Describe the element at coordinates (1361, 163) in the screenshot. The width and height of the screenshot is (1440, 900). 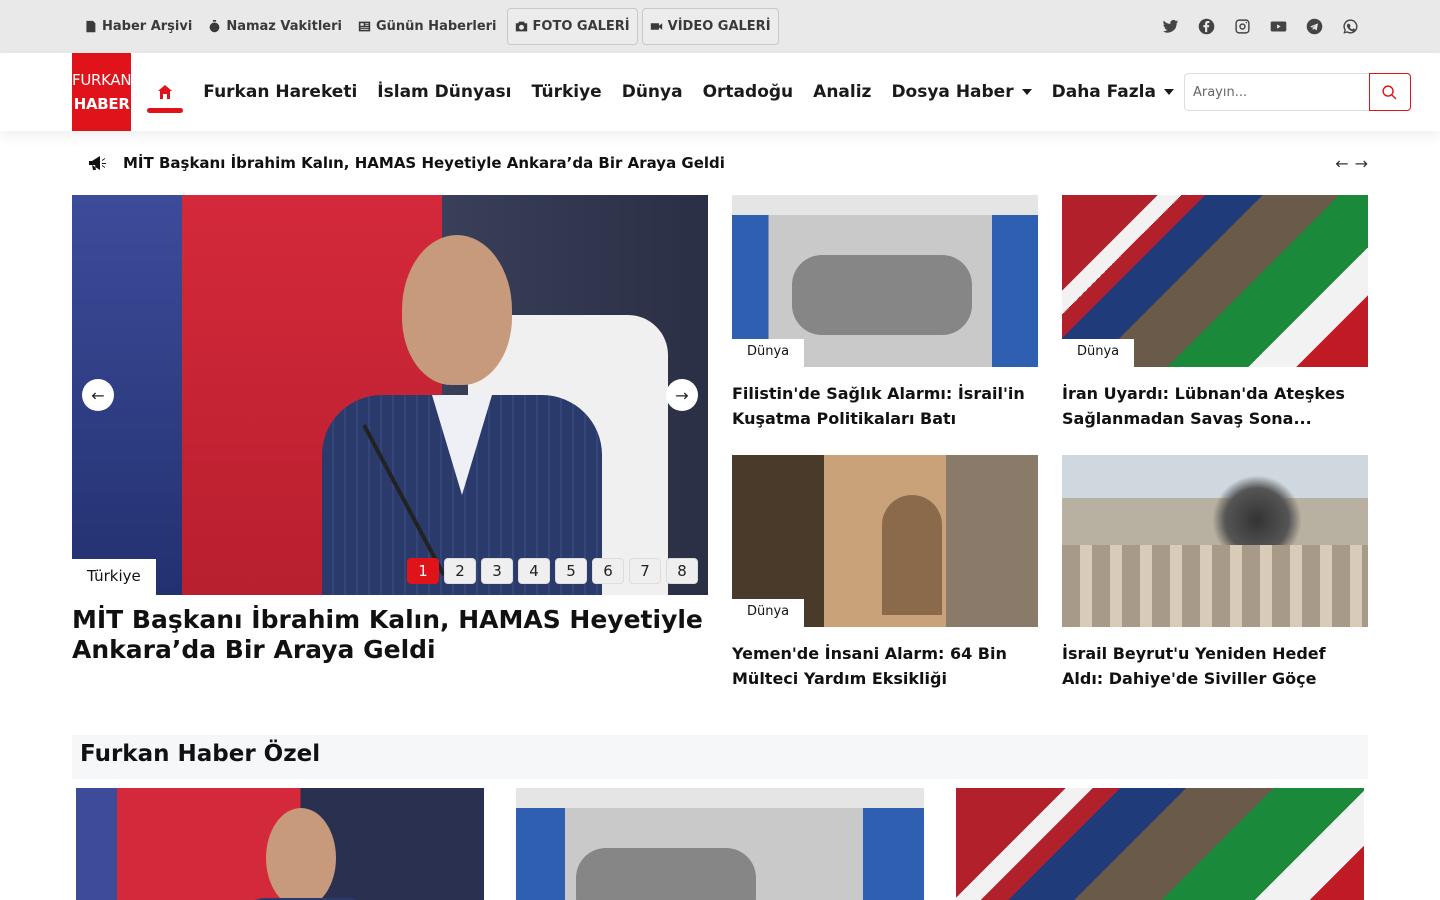
I see `ticker-next-button: →` at that location.